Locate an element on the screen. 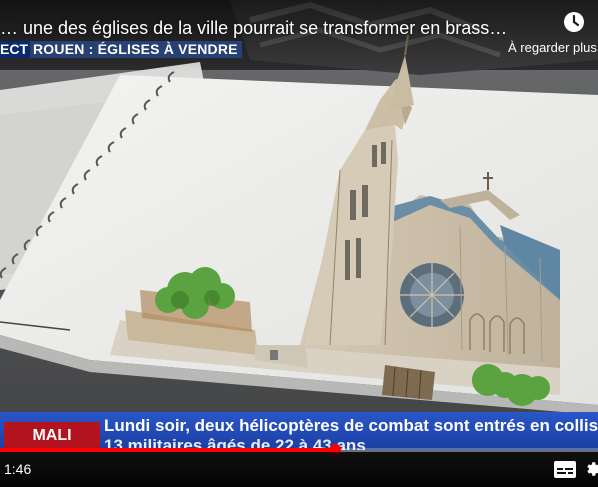 Image resolution: width=598 pixels, height=487 pixels. news-chyron: ECT ROUEN : ÉGLISES À VENDRE is located at coordinates (121, 49).